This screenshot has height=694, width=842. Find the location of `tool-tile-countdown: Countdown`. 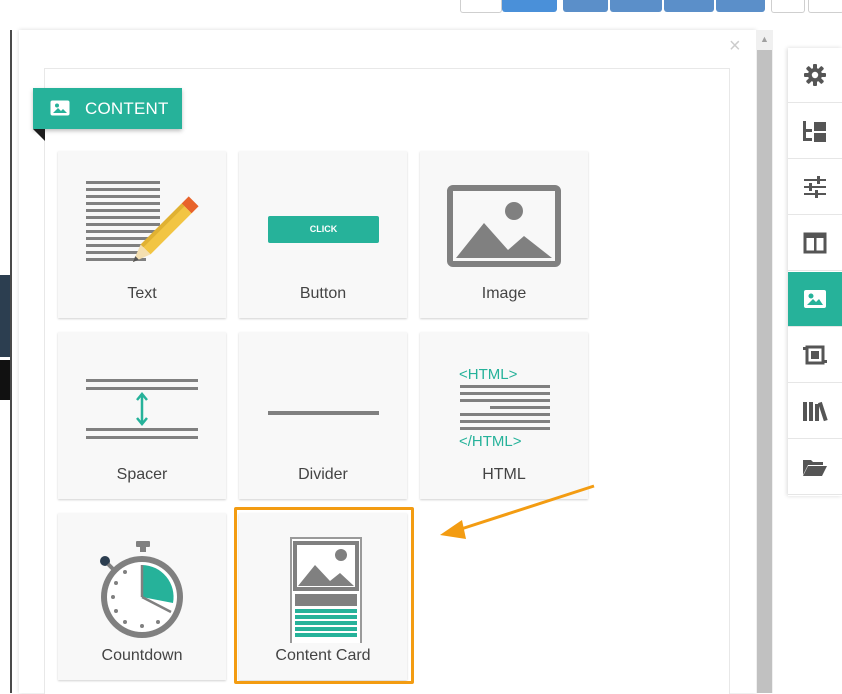

tool-tile-countdown: Countdown is located at coordinates (142, 596).